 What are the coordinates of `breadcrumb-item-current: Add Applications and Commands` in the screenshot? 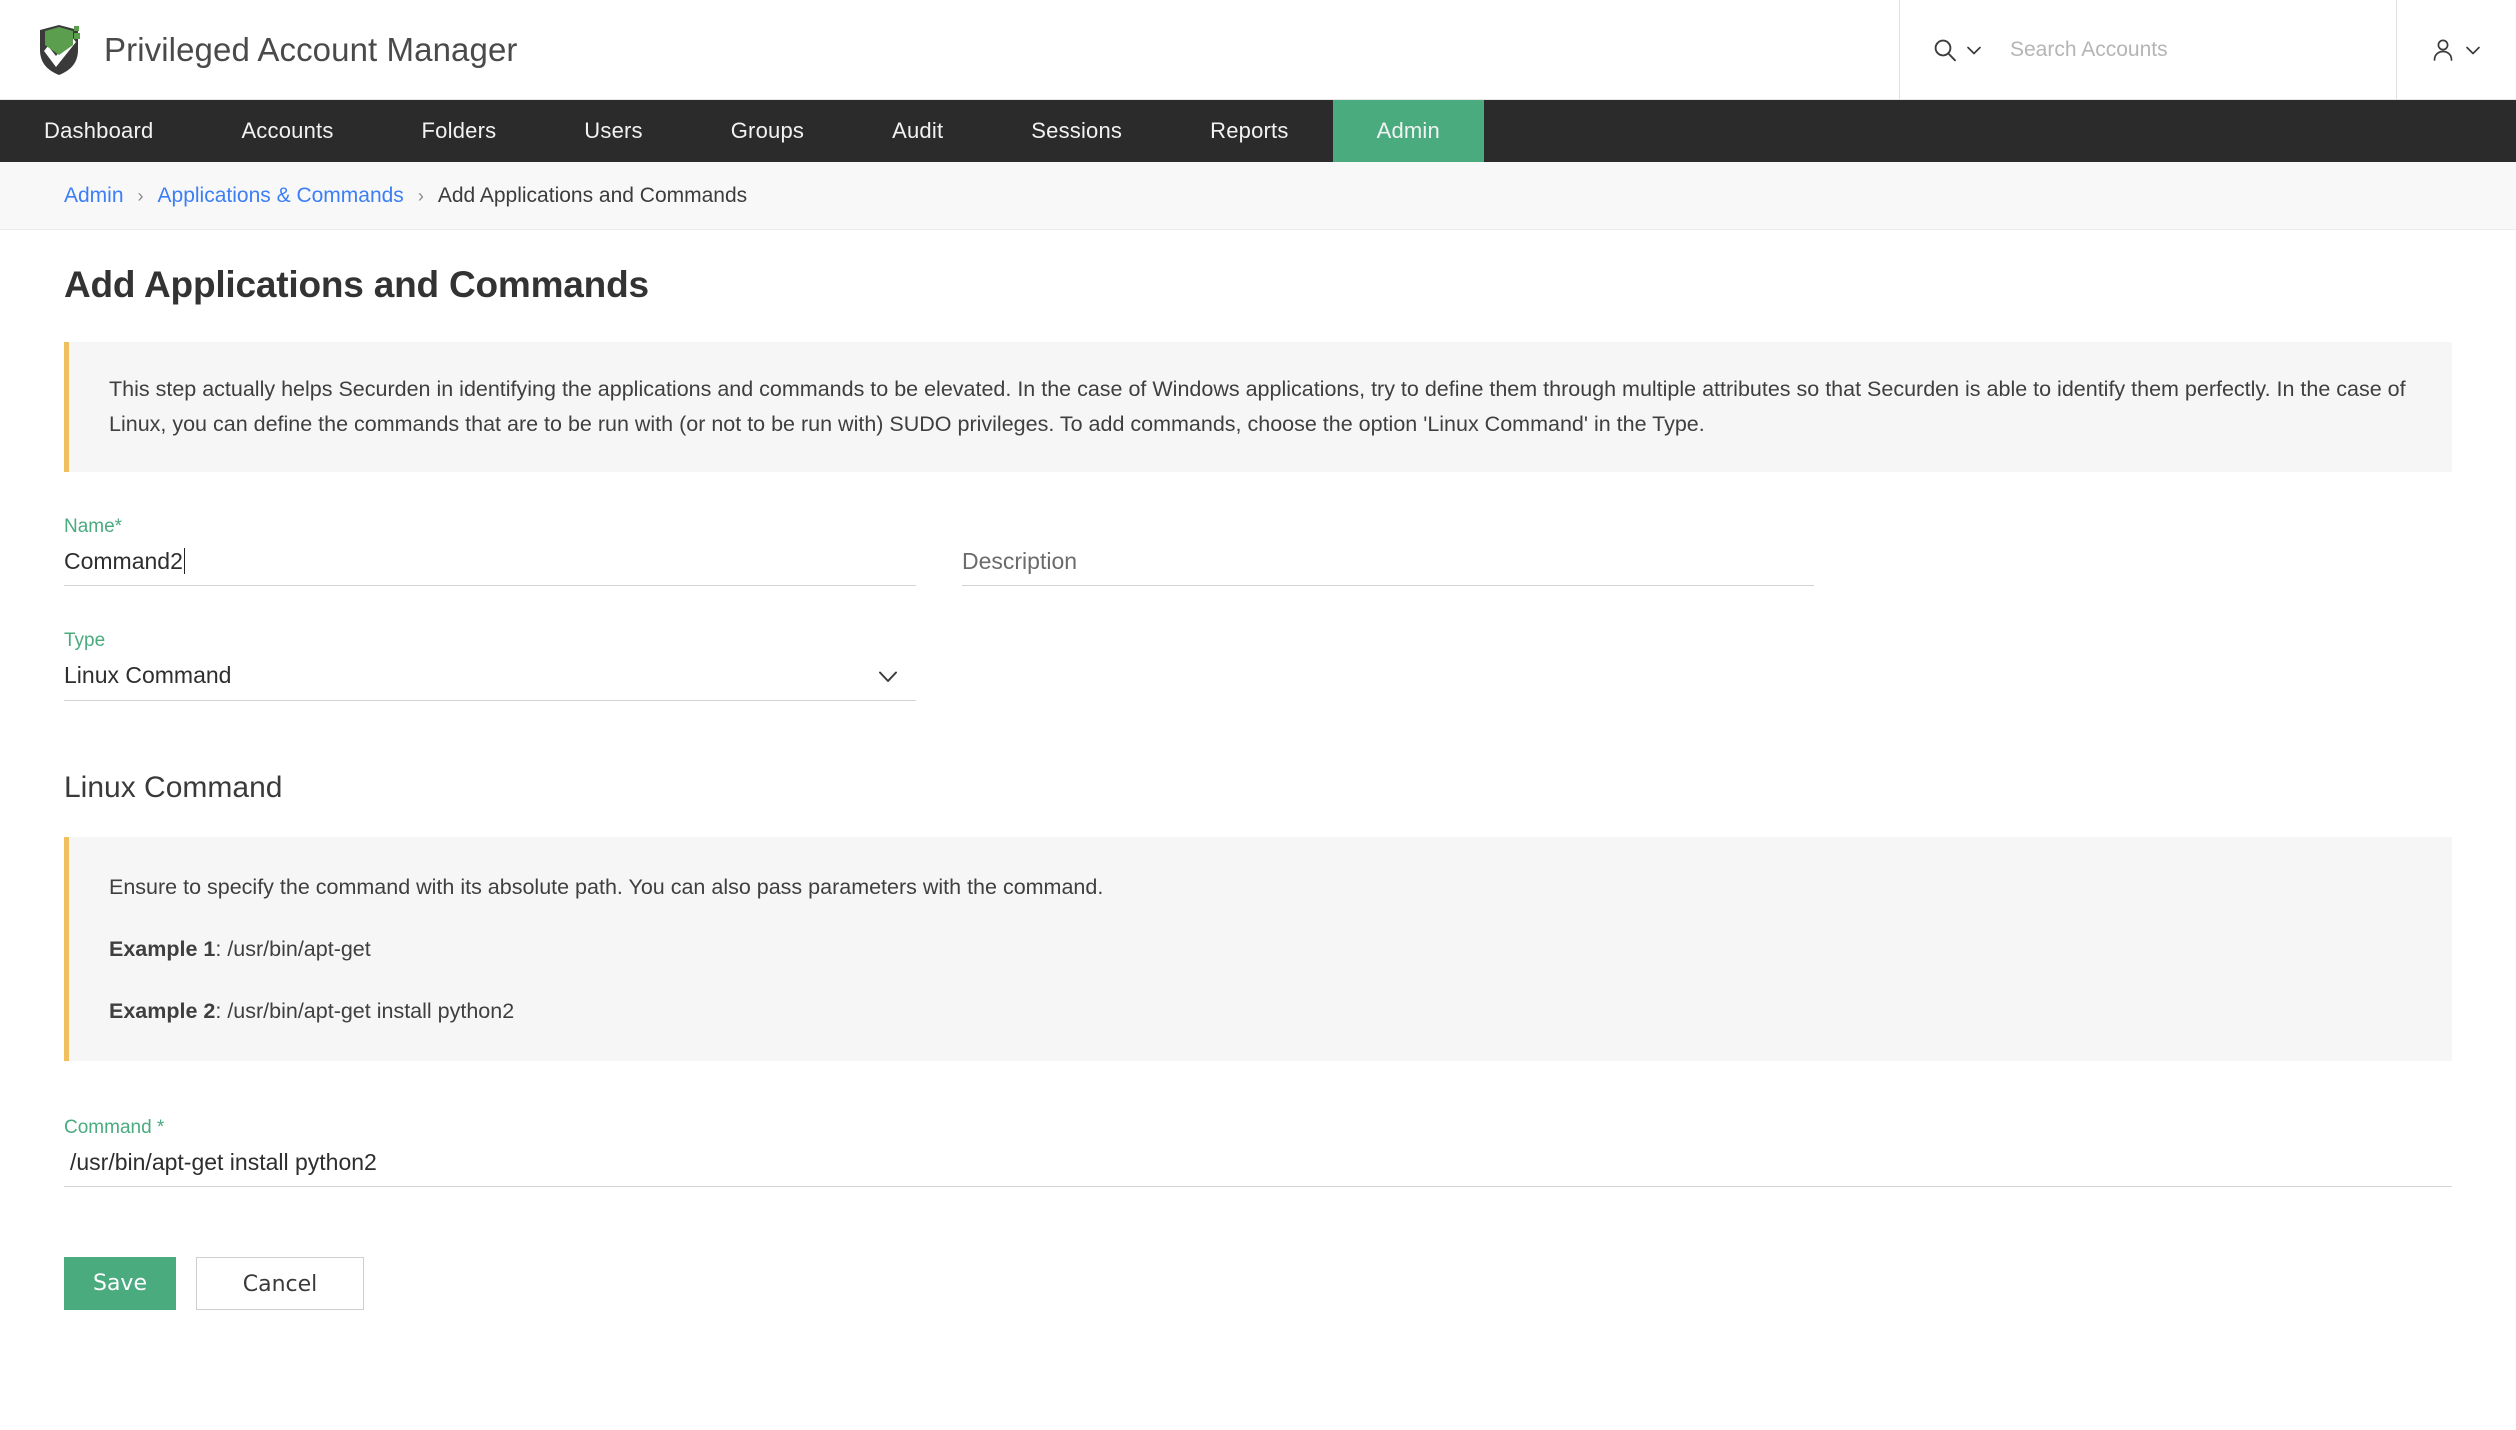 It's located at (592, 195).